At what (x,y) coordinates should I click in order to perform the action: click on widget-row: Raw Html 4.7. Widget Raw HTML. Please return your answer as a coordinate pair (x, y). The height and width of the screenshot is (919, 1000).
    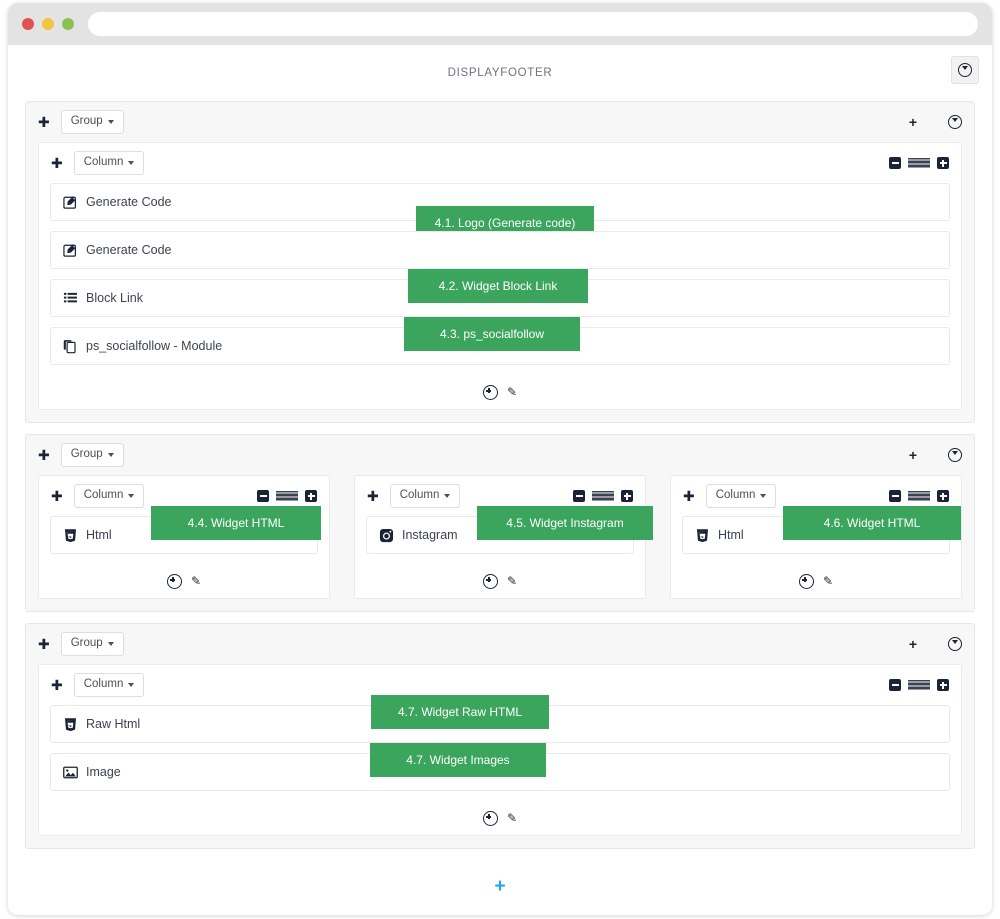
    Looking at the image, I should click on (500, 719).